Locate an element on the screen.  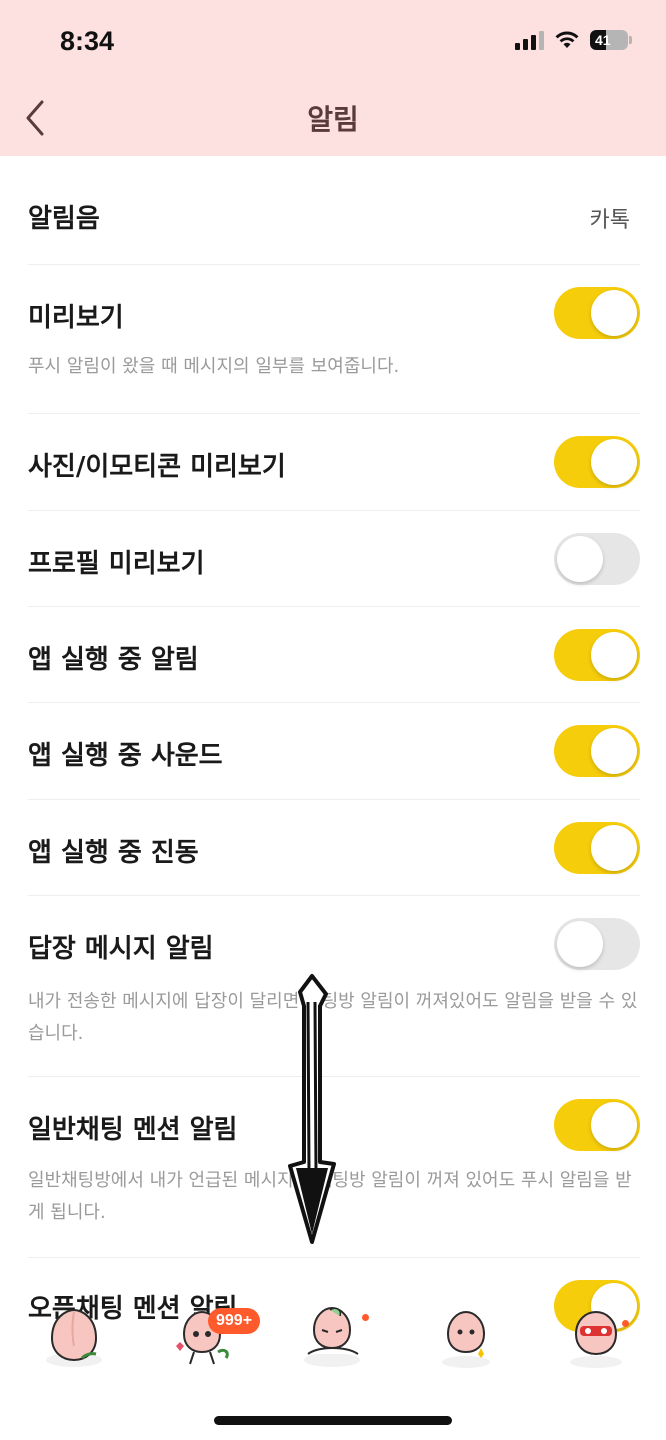
setting-label: 앱 실행 중 사운드 is located at coordinates (125, 756).